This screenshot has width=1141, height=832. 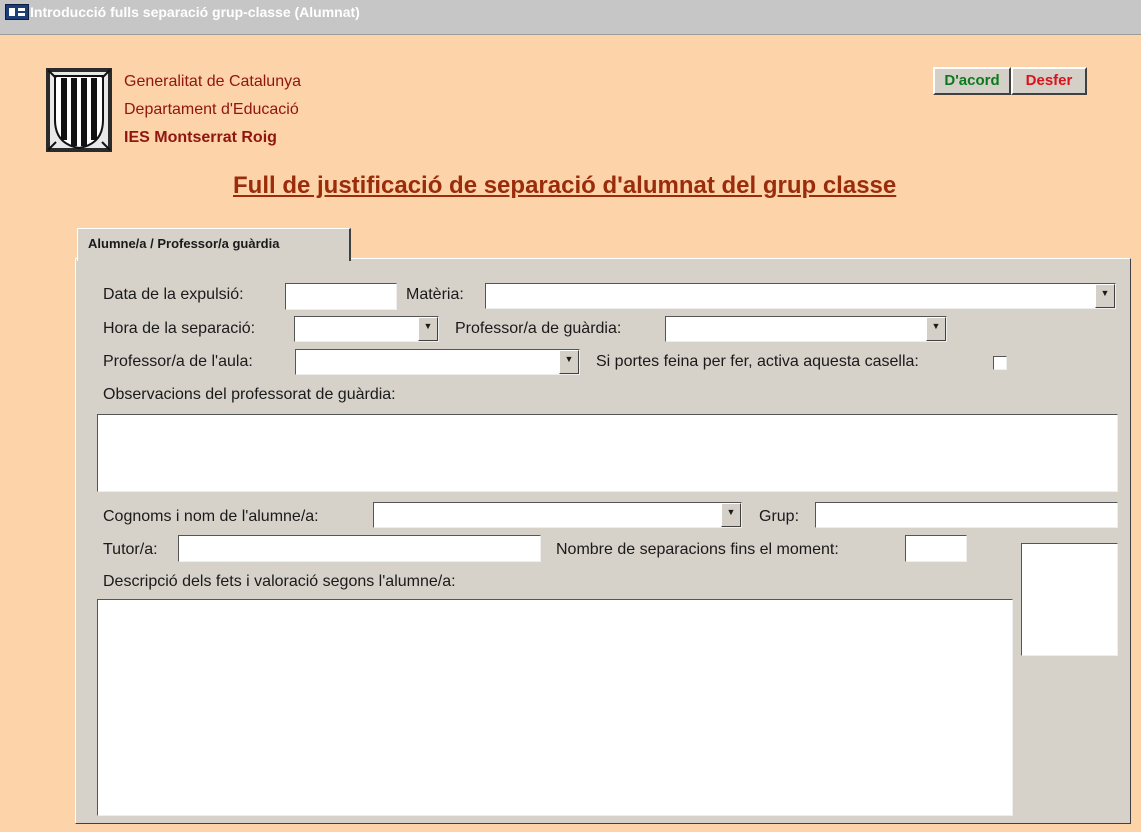 I want to click on homework-checkbox, so click(x=1000, y=363).